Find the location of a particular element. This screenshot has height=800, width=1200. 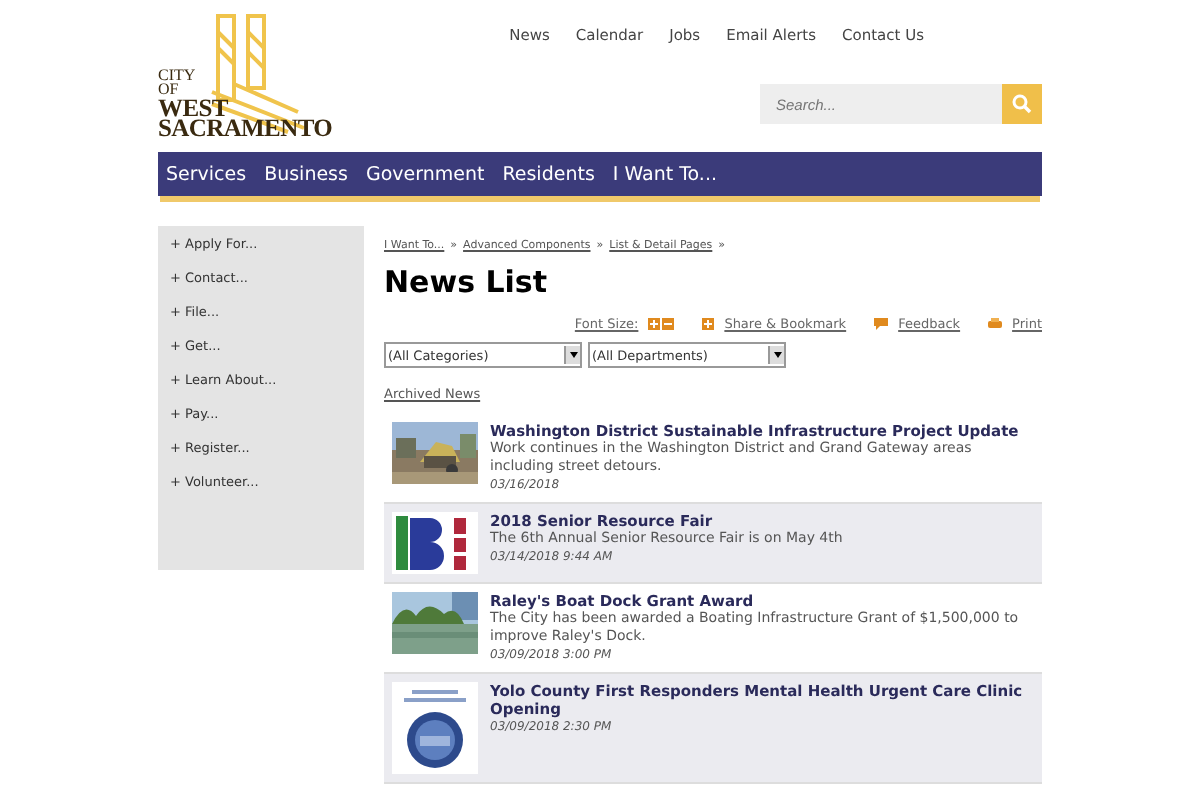

page-title: News List is located at coordinates (467, 282).